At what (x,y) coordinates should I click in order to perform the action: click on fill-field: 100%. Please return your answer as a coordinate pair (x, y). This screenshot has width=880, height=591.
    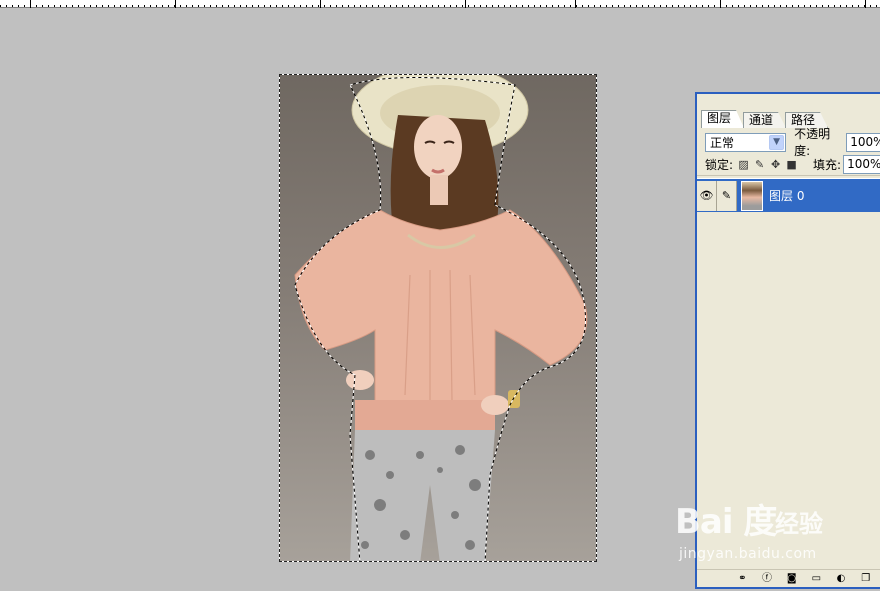
    Looking at the image, I should click on (861, 164).